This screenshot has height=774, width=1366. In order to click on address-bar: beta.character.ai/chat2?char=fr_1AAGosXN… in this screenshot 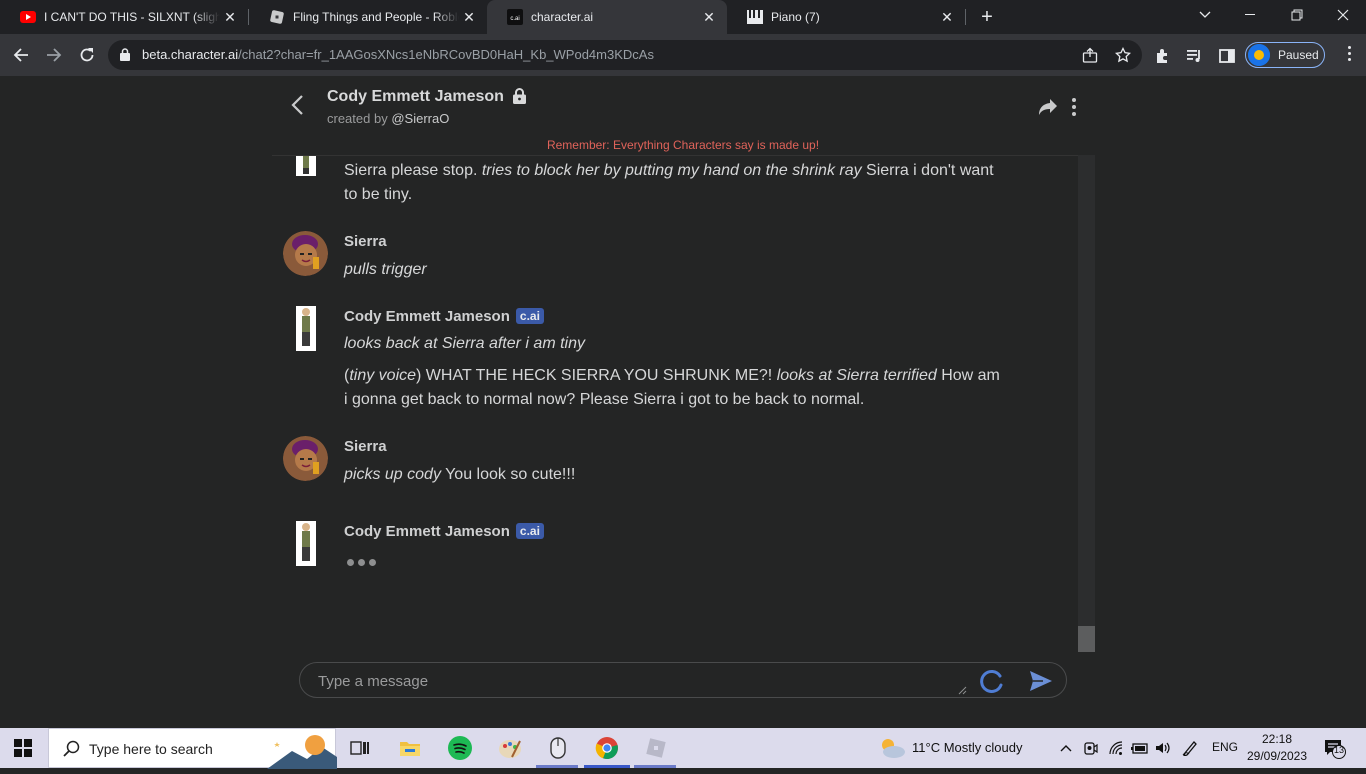, I will do `click(625, 55)`.